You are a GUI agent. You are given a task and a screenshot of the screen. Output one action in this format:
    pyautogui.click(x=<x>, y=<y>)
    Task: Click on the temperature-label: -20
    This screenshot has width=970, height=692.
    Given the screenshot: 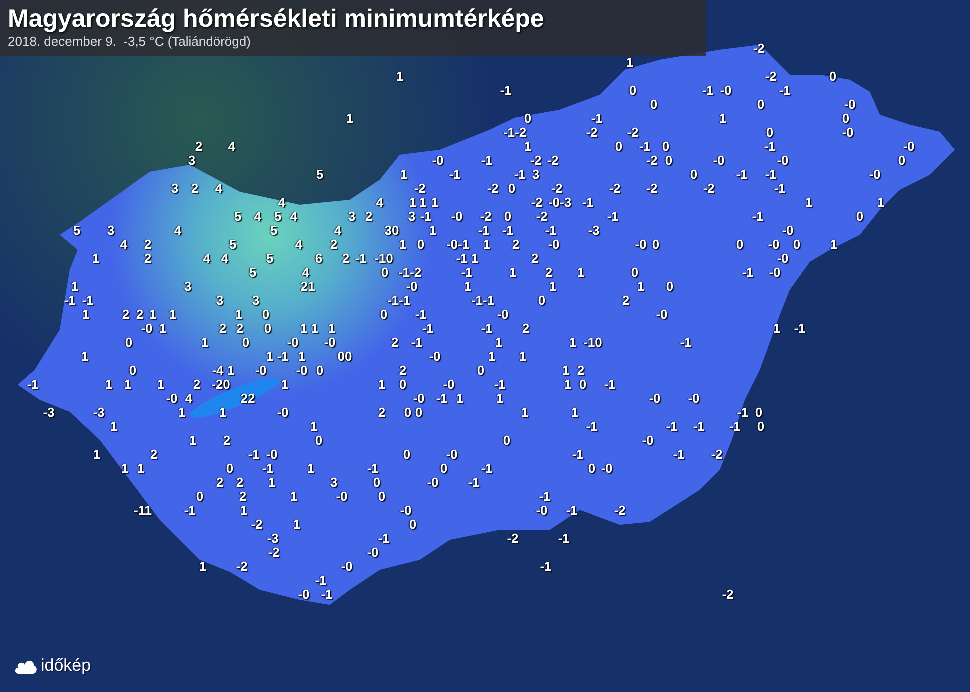 What is the action you would take?
    pyautogui.click(x=221, y=385)
    